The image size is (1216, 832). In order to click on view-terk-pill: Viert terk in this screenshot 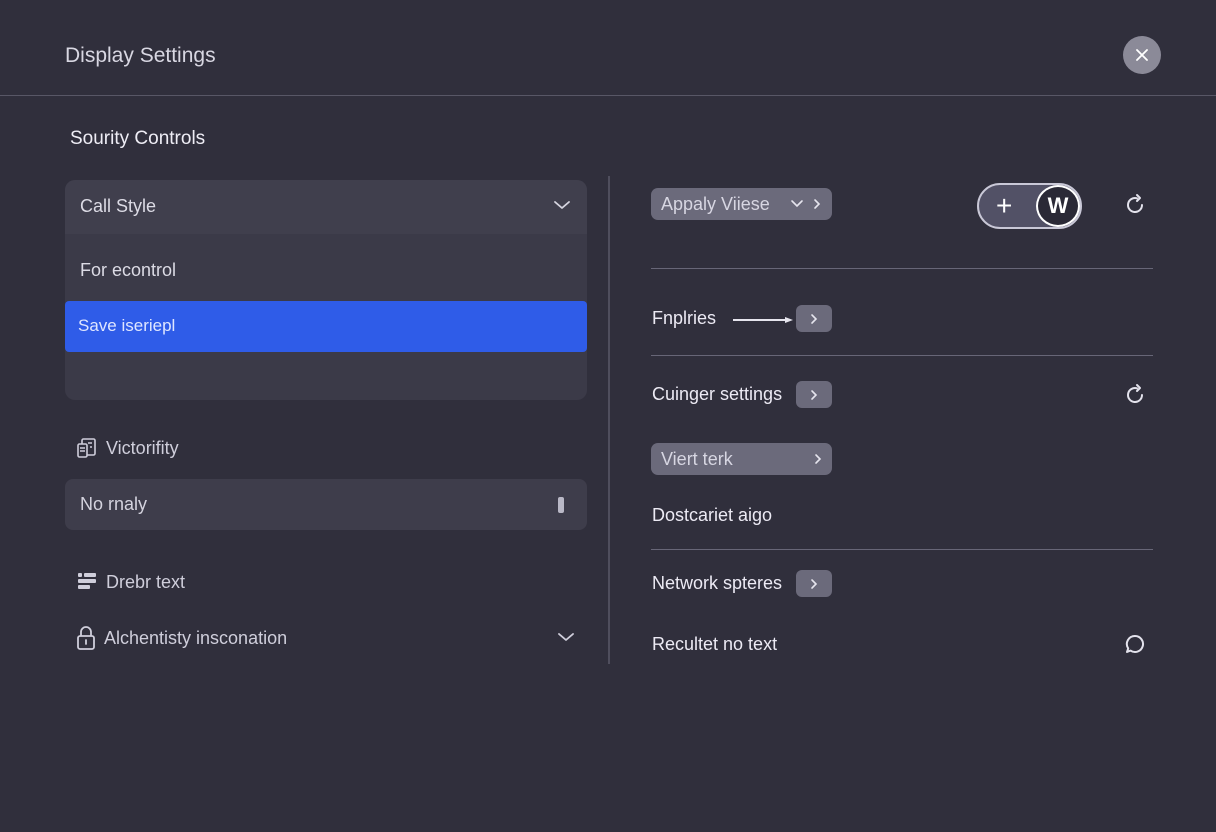, I will do `click(741, 459)`.